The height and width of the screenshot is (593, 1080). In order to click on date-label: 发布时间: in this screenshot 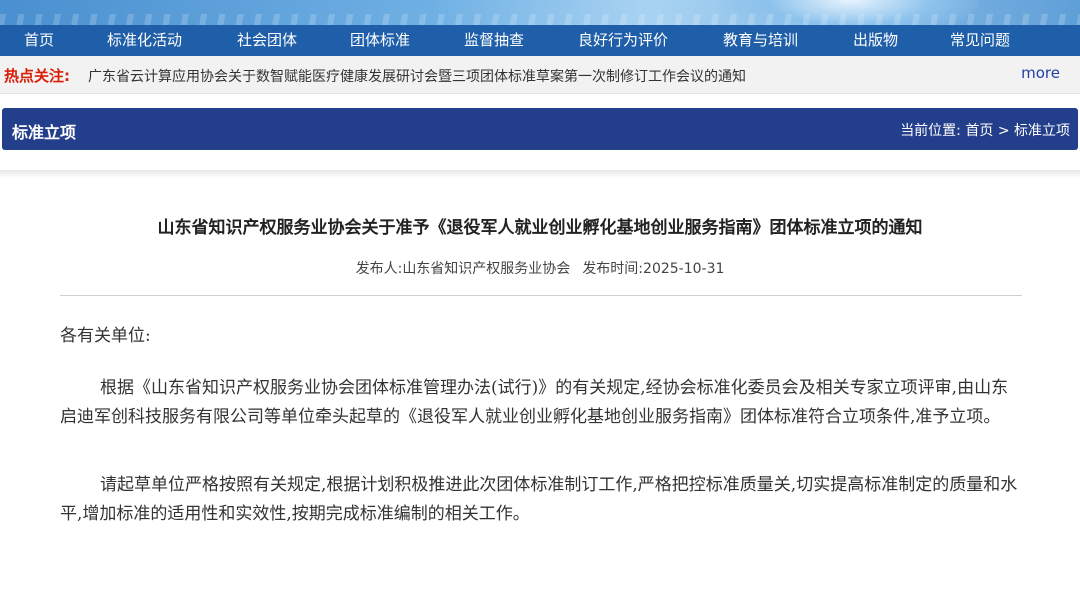, I will do `click(613, 269)`.